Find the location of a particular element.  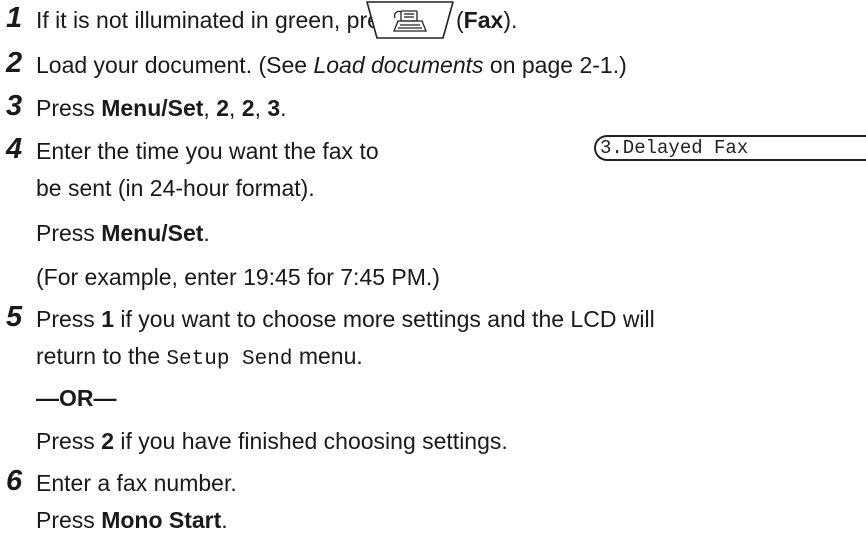

step-4-line-1: Enter the time you want the fax to is located at coordinates (207, 151).